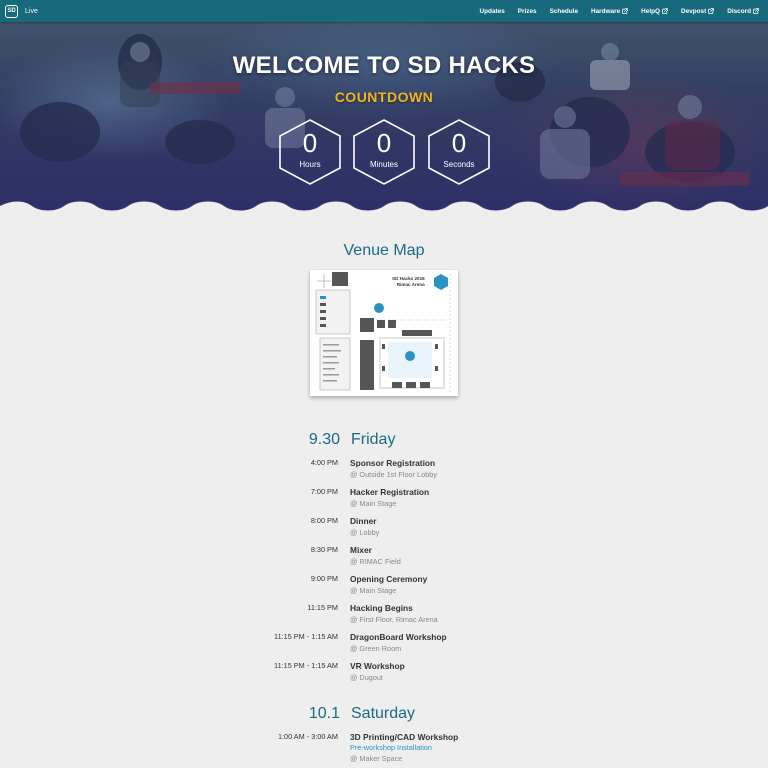  I want to click on nav-link-devpost: Devpost, so click(697, 11).